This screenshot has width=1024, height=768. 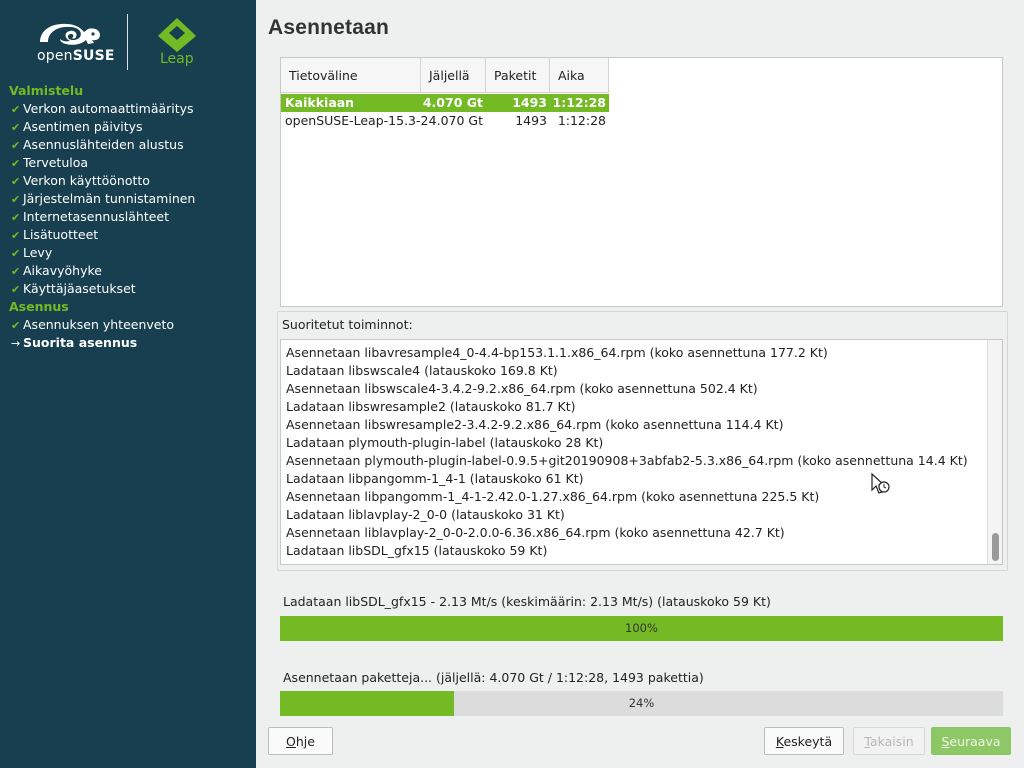 I want to click on sidebar-section-title: Asennus, so click(x=39, y=306).